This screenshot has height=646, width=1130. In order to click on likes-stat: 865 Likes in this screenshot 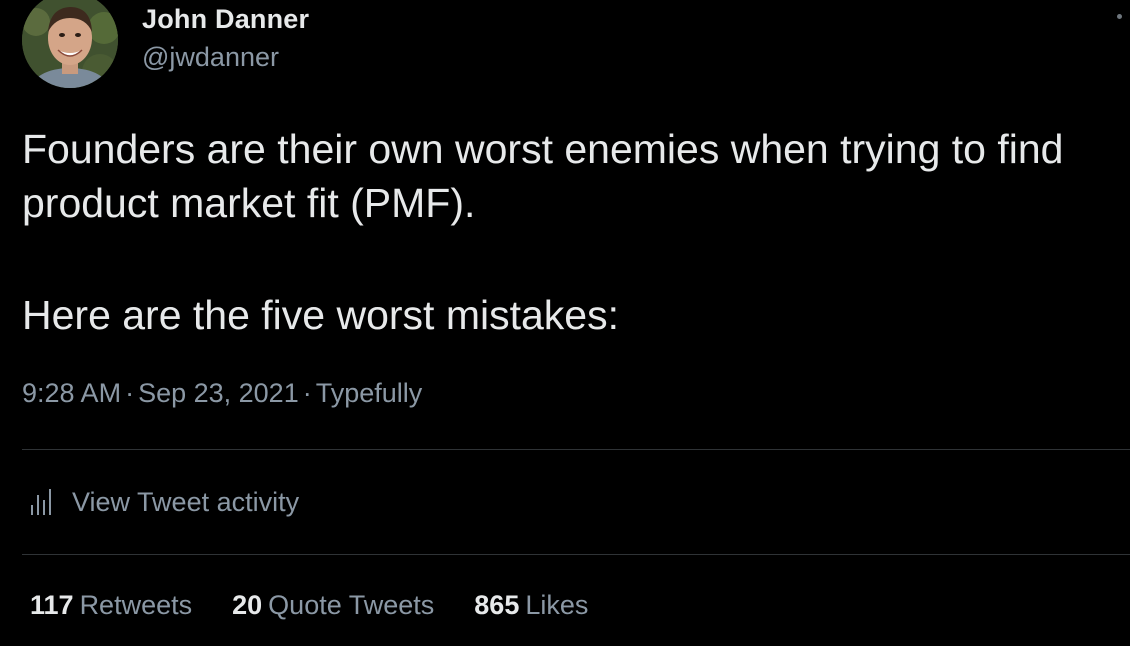, I will do `click(531, 605)`.